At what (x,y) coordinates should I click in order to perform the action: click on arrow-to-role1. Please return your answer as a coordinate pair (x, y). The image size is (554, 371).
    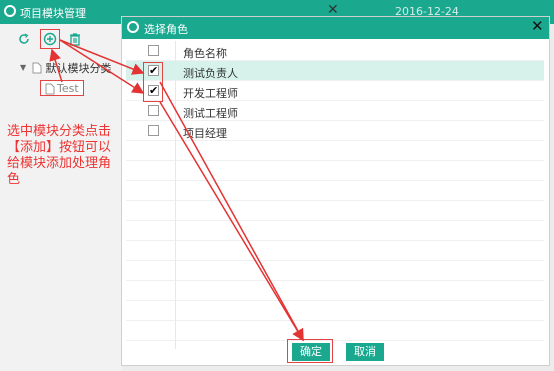
    Looking at the image, I should click on (102, 57).